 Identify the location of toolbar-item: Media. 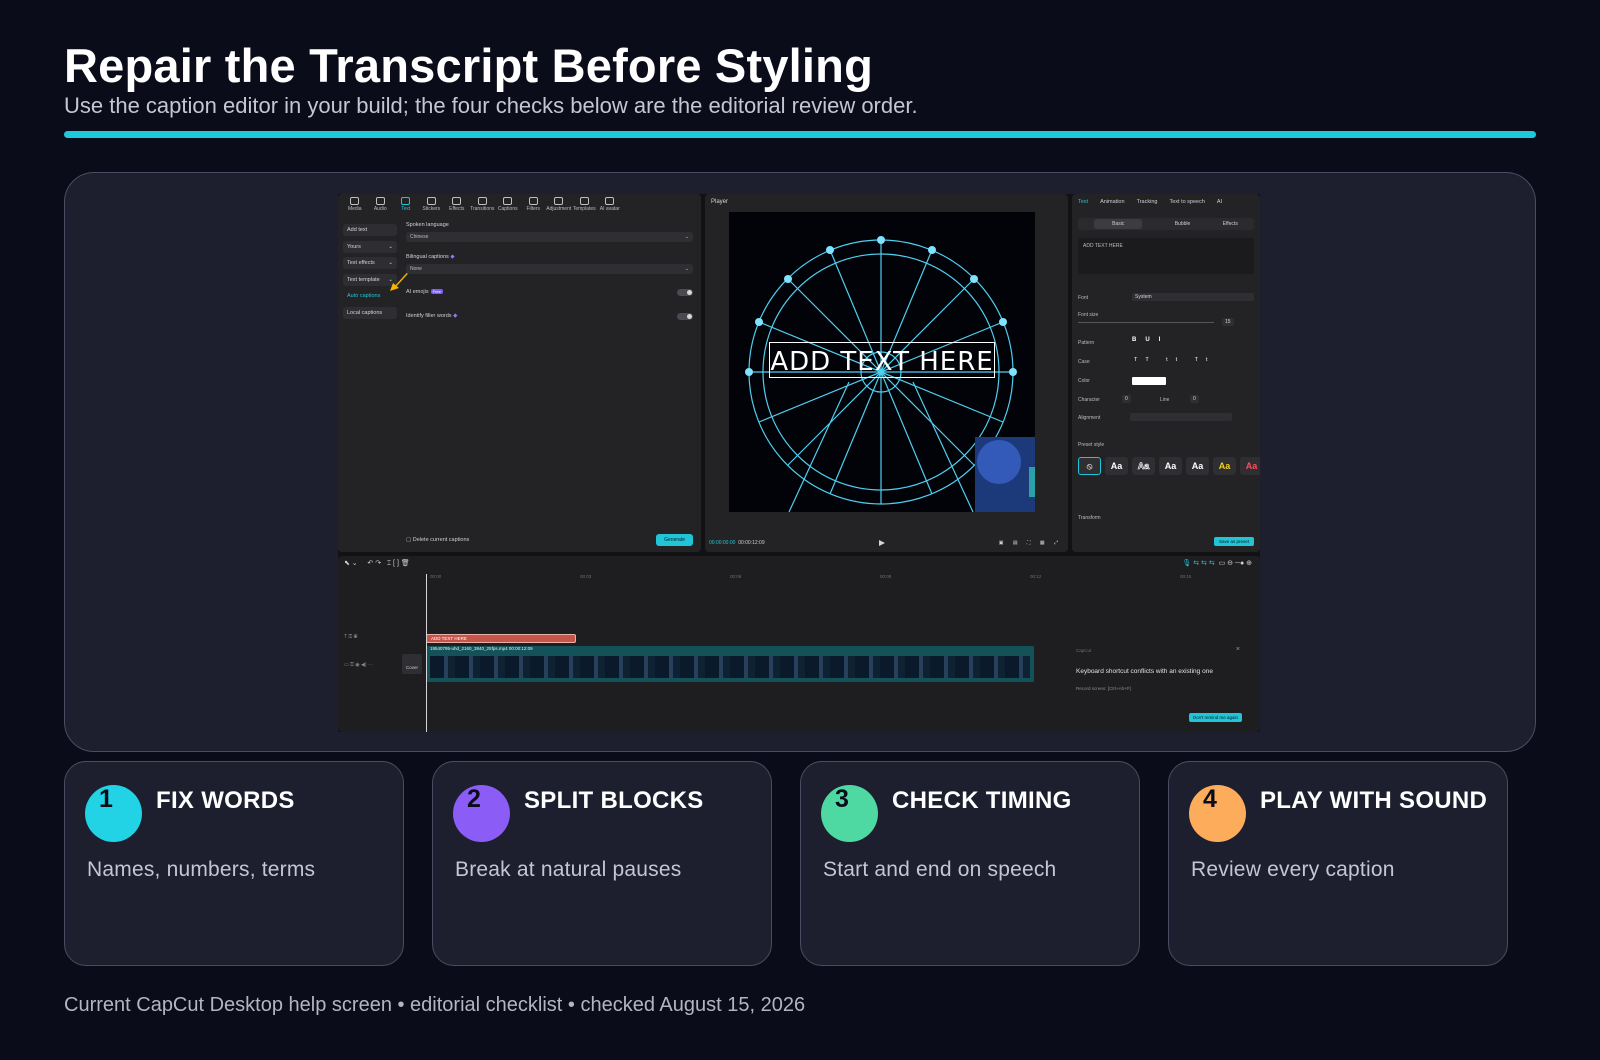
(355, 205).